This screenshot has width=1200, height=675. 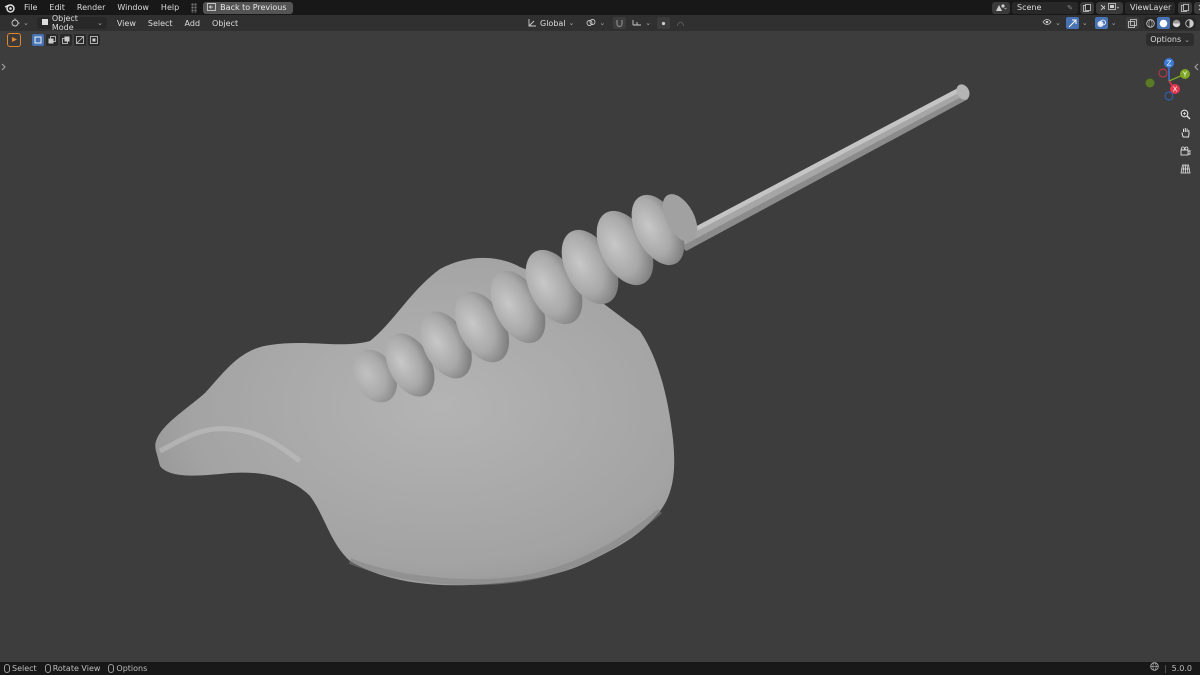 What do you see at coordinates (1052, 7) in the screenshot?
I see `scene-selector: Scene ✎` at bounding box center [1052, 7].